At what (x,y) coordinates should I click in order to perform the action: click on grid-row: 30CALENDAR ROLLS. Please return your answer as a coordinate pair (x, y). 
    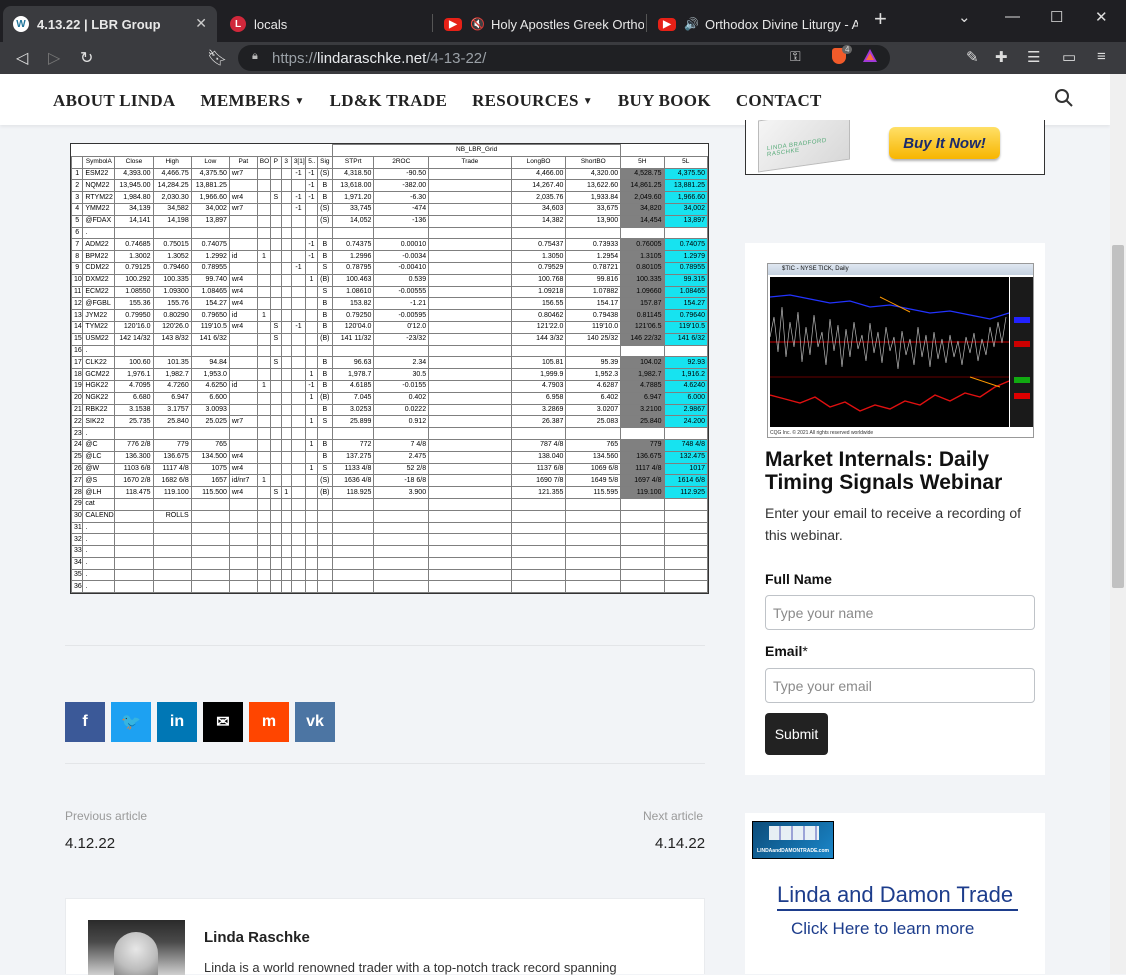
    Looking at the image, I should click on (389, 516).